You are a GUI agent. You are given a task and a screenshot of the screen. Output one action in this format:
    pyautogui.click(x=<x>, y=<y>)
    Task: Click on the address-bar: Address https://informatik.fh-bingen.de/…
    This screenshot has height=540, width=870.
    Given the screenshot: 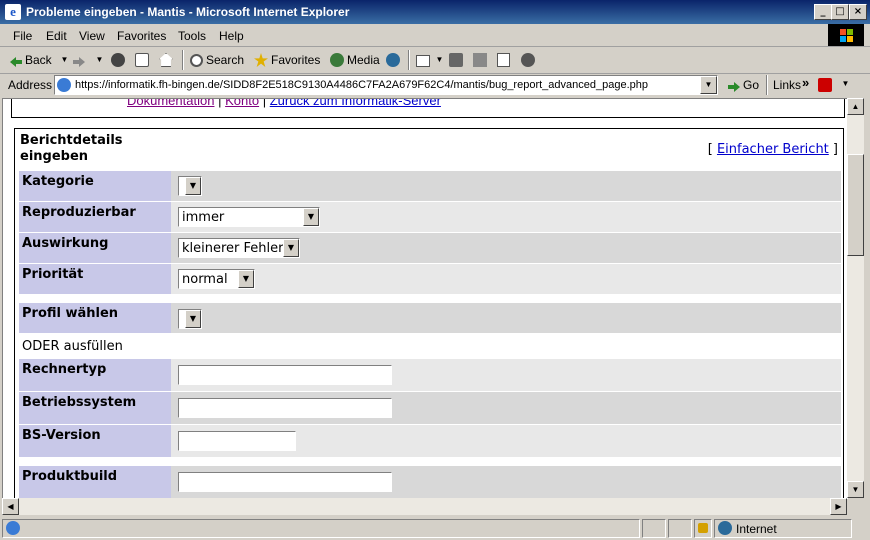 What is the action you would take?
    pyautogui.click(x=435, y=85)
    